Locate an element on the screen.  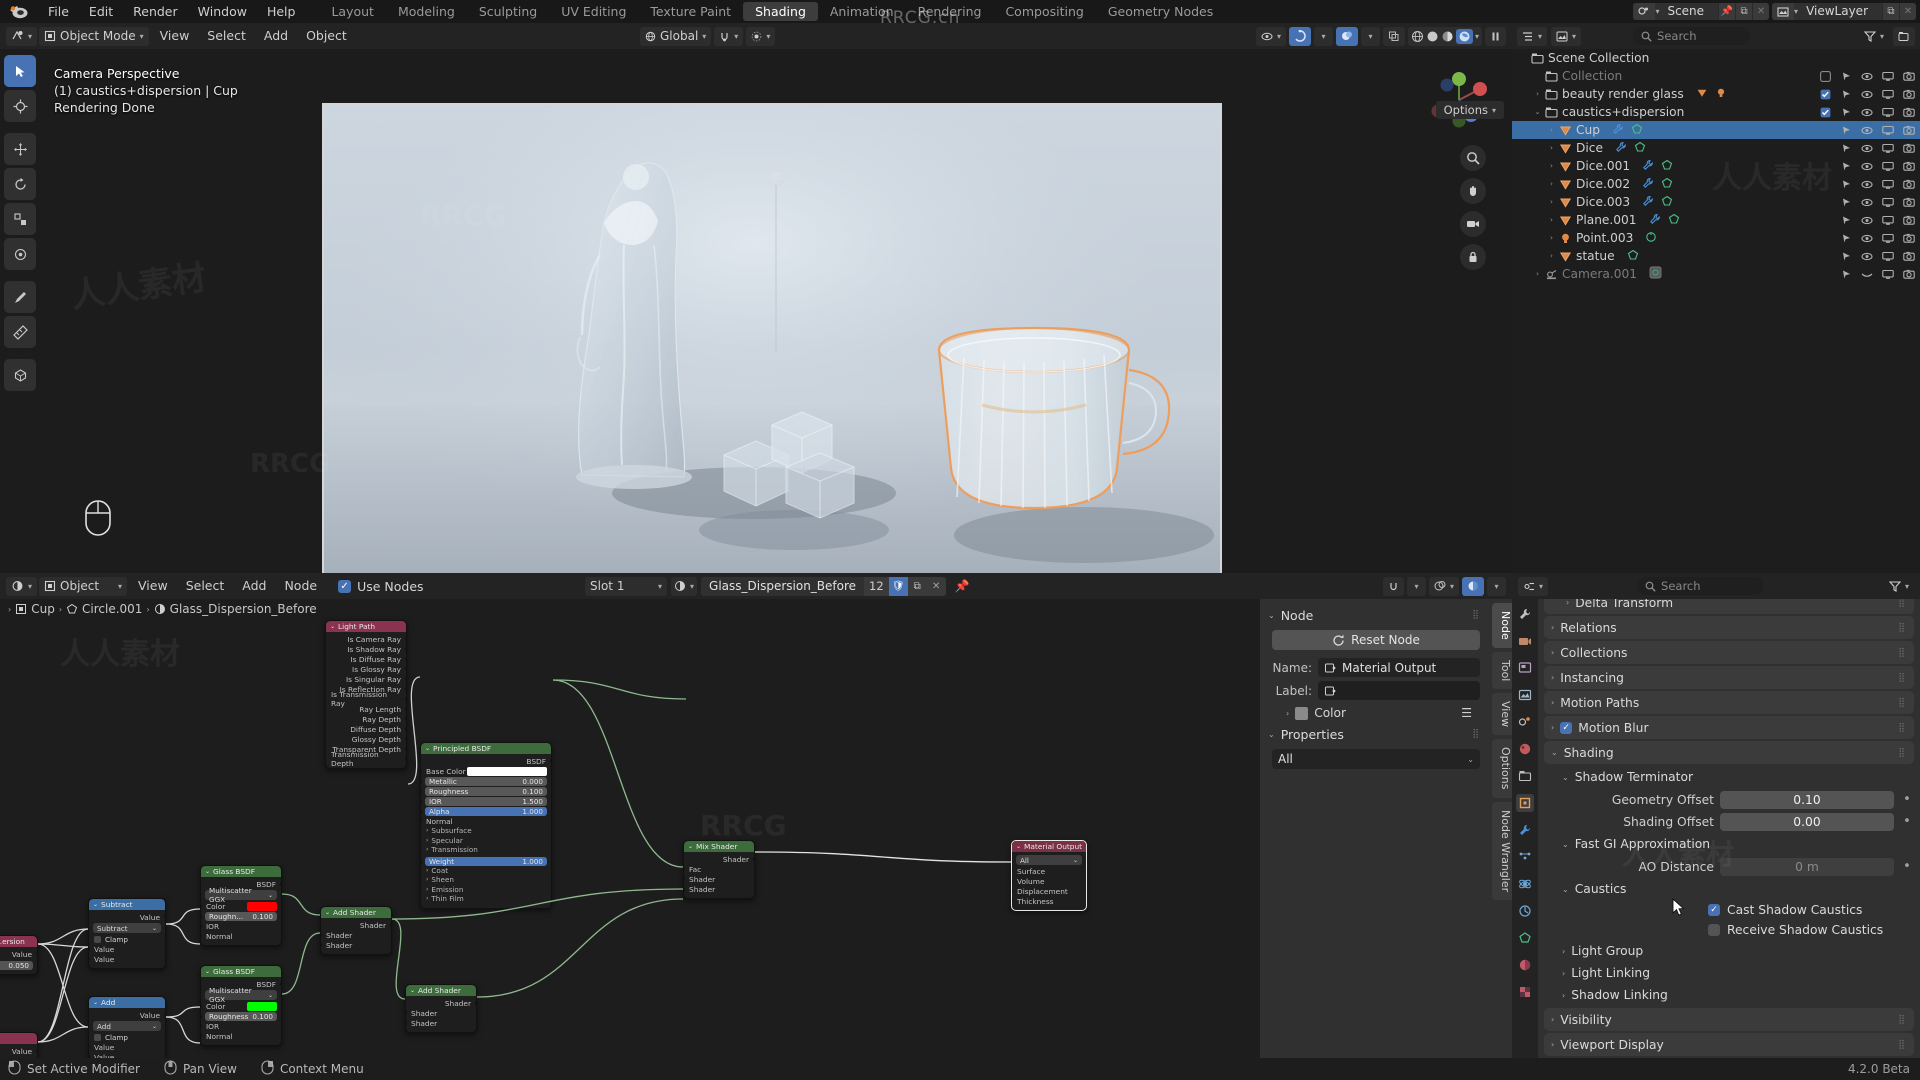
node-clamp-checkbox: Clamp is located at coordinates (127, 939).